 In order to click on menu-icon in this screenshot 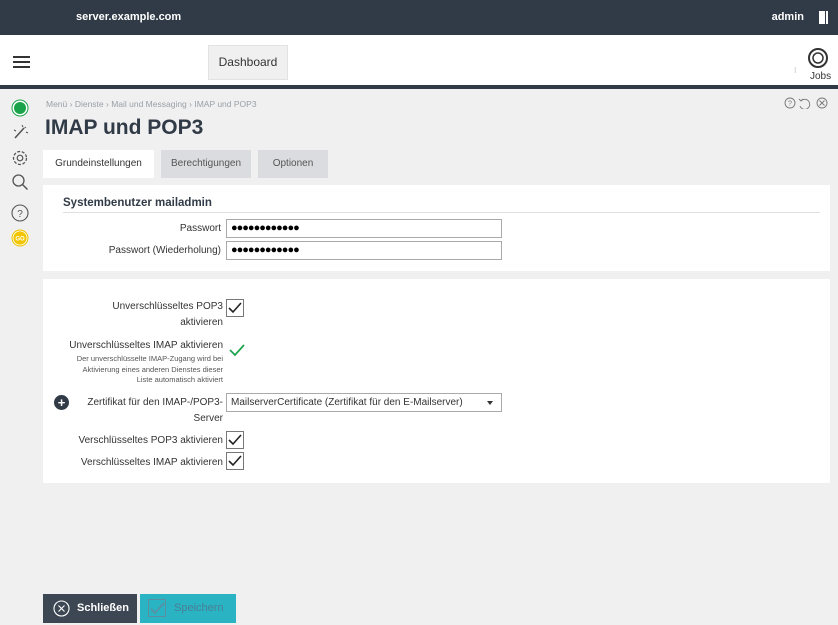, I will do `click(21, 62)`.